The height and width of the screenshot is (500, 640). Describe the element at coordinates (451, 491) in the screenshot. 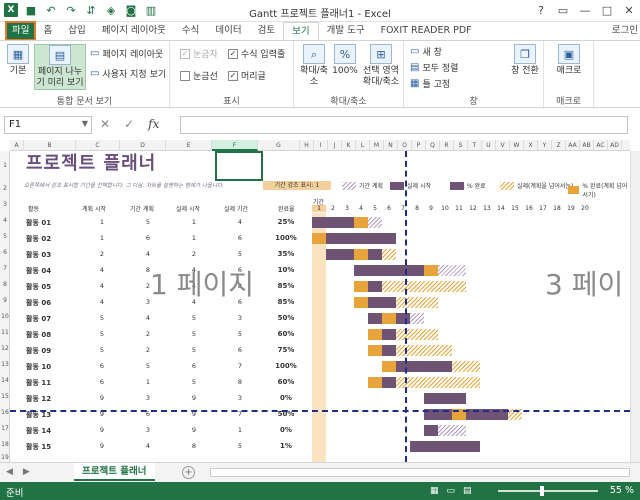

I see `page-layout-icon: ▭` at that location.